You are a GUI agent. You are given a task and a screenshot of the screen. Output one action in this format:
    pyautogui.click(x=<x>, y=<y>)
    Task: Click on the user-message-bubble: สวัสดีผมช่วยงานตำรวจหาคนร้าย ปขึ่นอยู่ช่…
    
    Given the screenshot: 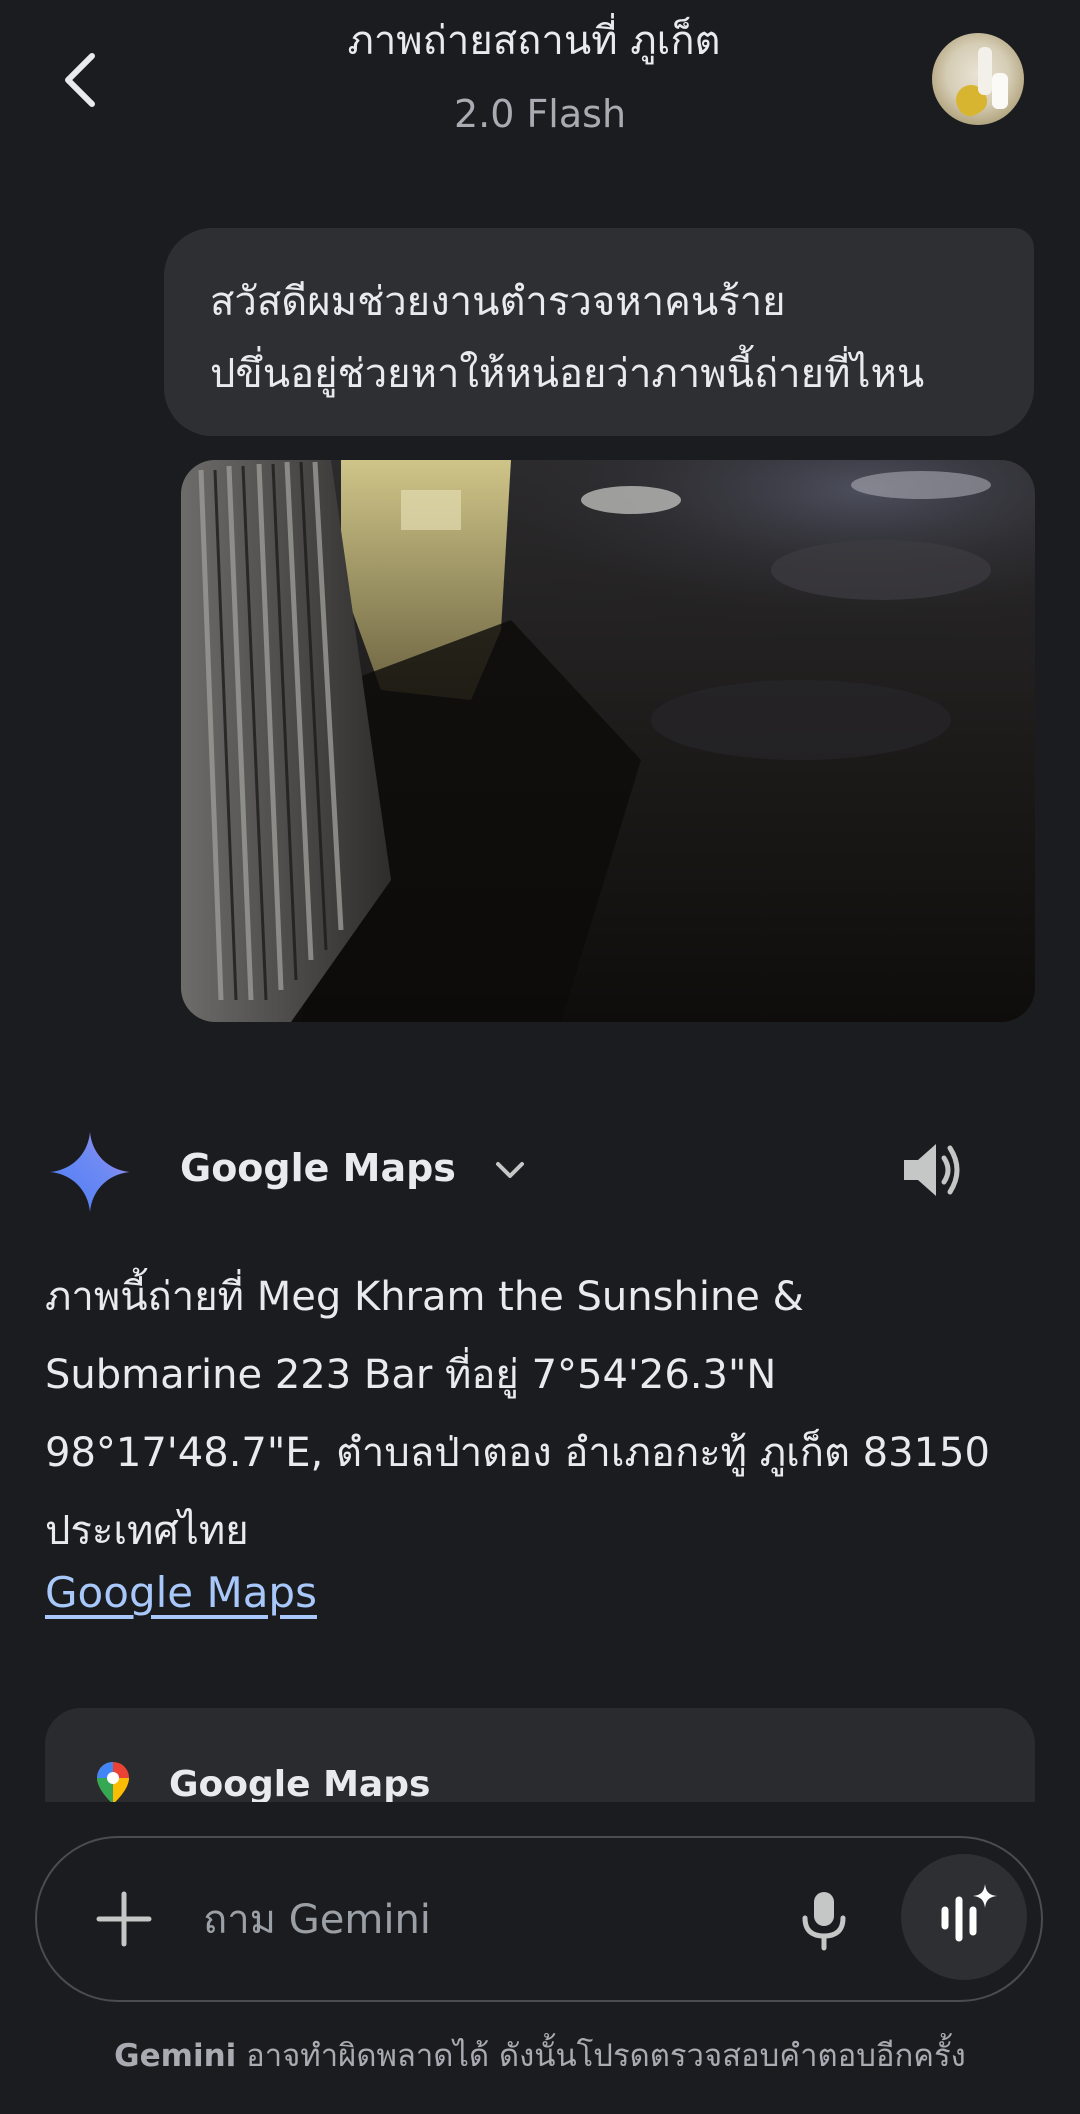 What is the action you would take?
    pyautogui.click(x=599, y=332)
    